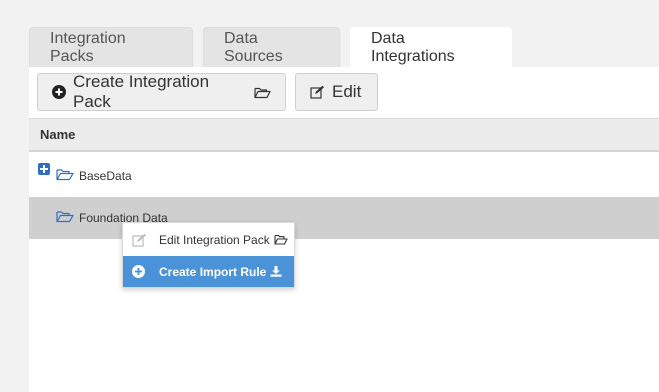 This screenshot has height=392, width=659. Describe the element at coordinates (214, 239) in the screenshot. I see `menu-item-label: Edit Integration Pack` at that location.